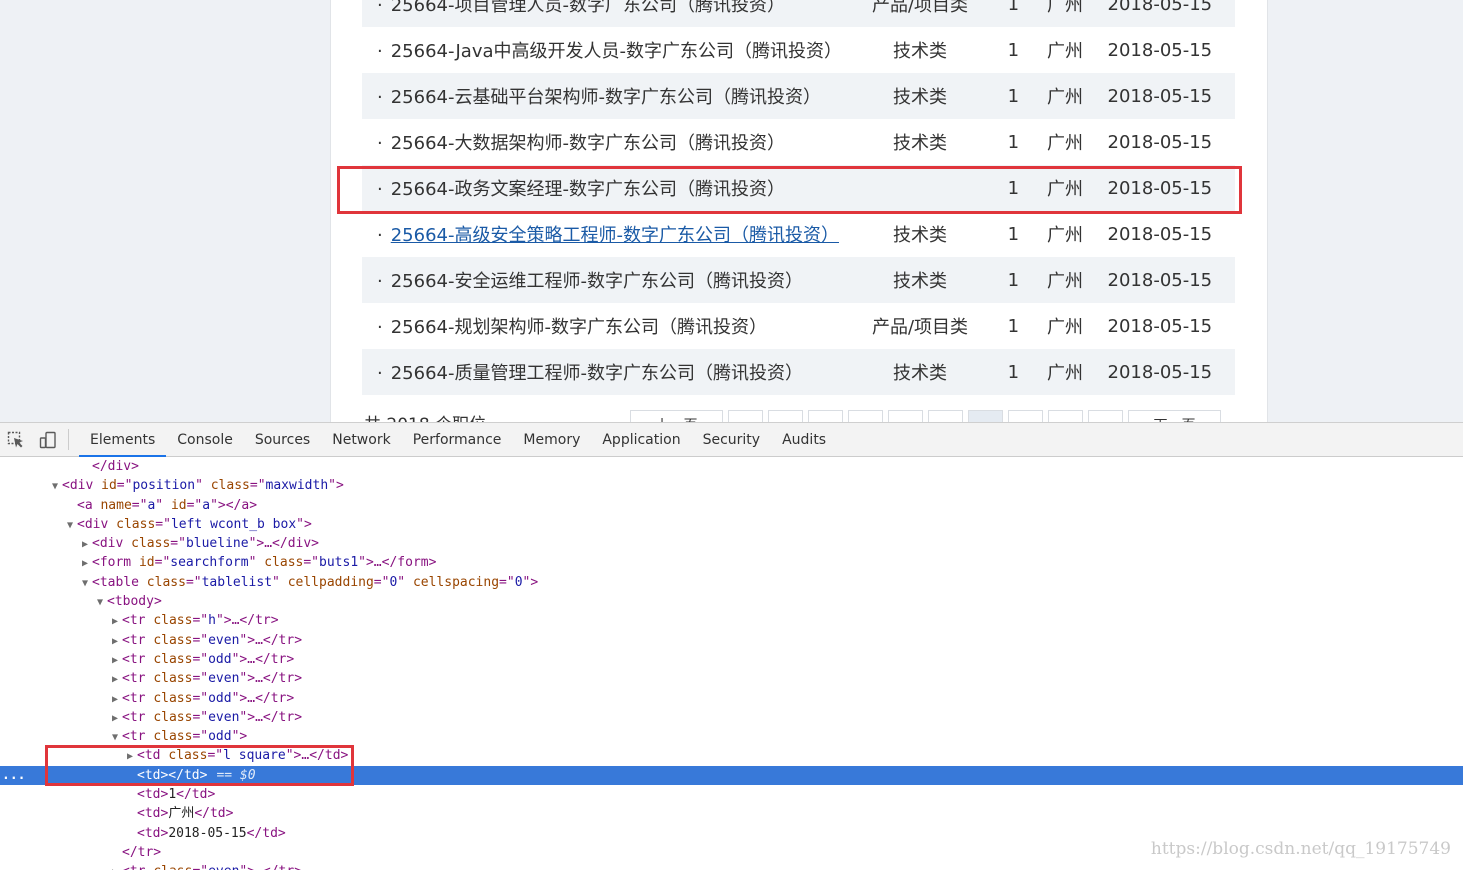  I want to click on dom-node-selected: ... <td></td> == $0, so click(731, 775).